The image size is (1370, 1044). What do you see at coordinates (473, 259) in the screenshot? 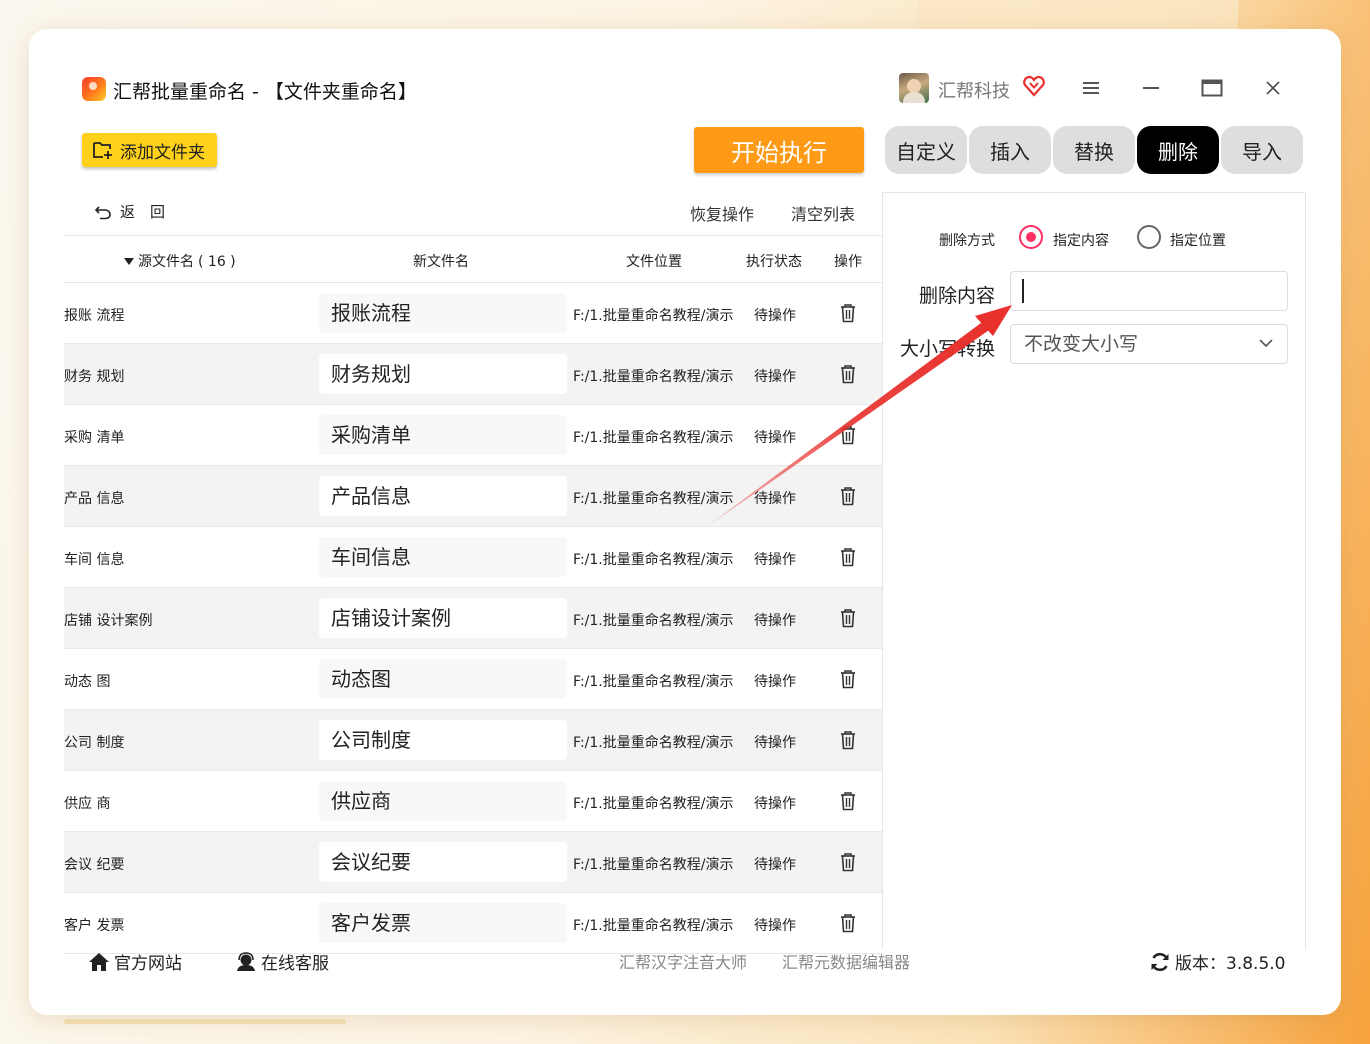
I see `list-header: 源文件名( 16 ) 新文件名 文件位置 执行状态 操作` at bounding box center [473, 259].